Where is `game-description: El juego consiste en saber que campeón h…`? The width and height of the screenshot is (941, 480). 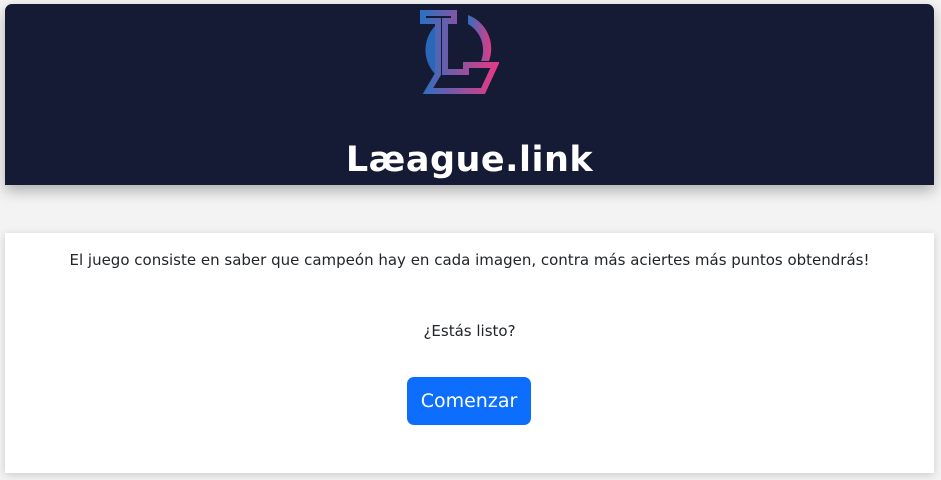 game-description: El juego consiste en saber que campeón h… is located at coordinates (469, 260).